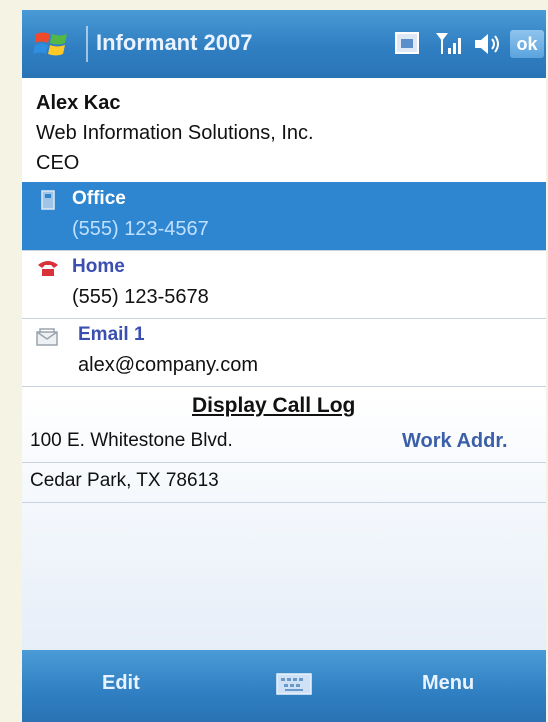 This screenshot has height=722, width=548. Describe the element at coordinates (455, 441) in the screenshot. I see `work-address-label: Work Addr.` at that location.